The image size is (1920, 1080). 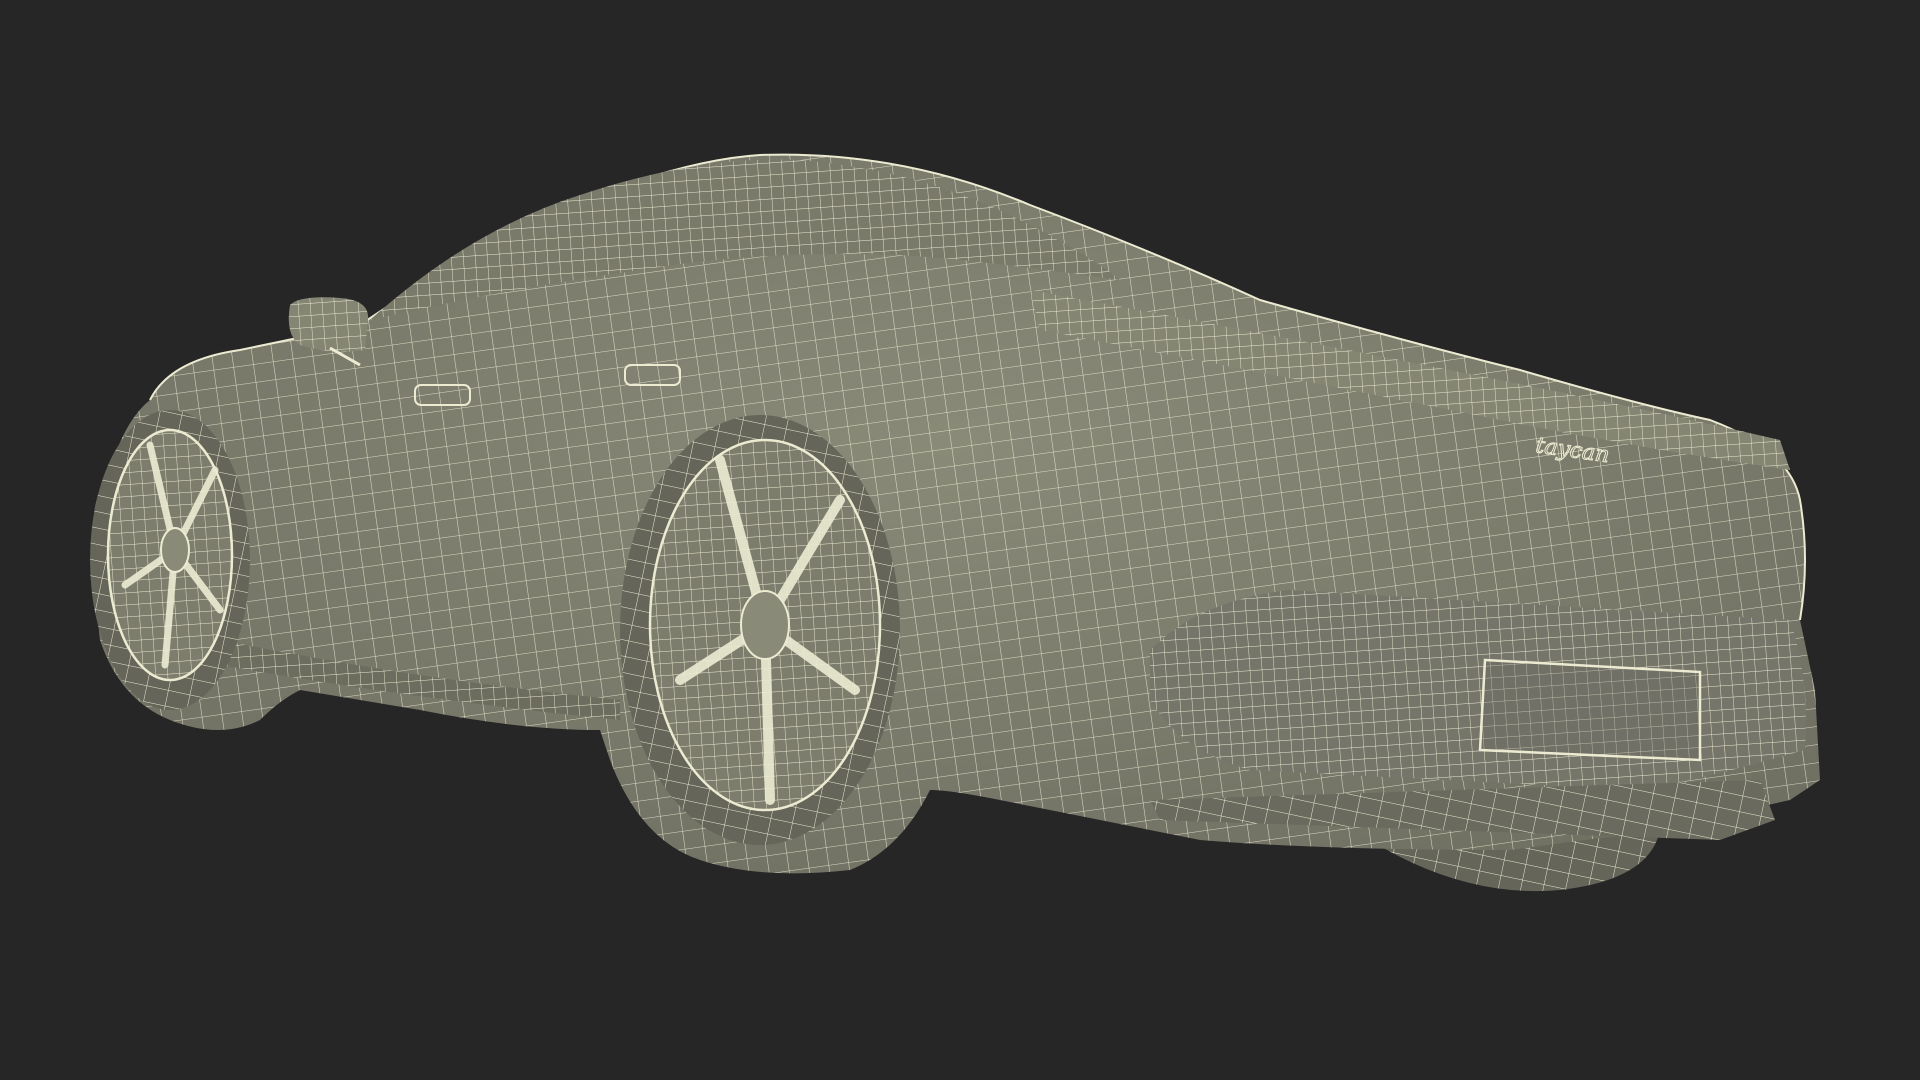 I want to click on rear-bumper, so click(x=1478, y=715).